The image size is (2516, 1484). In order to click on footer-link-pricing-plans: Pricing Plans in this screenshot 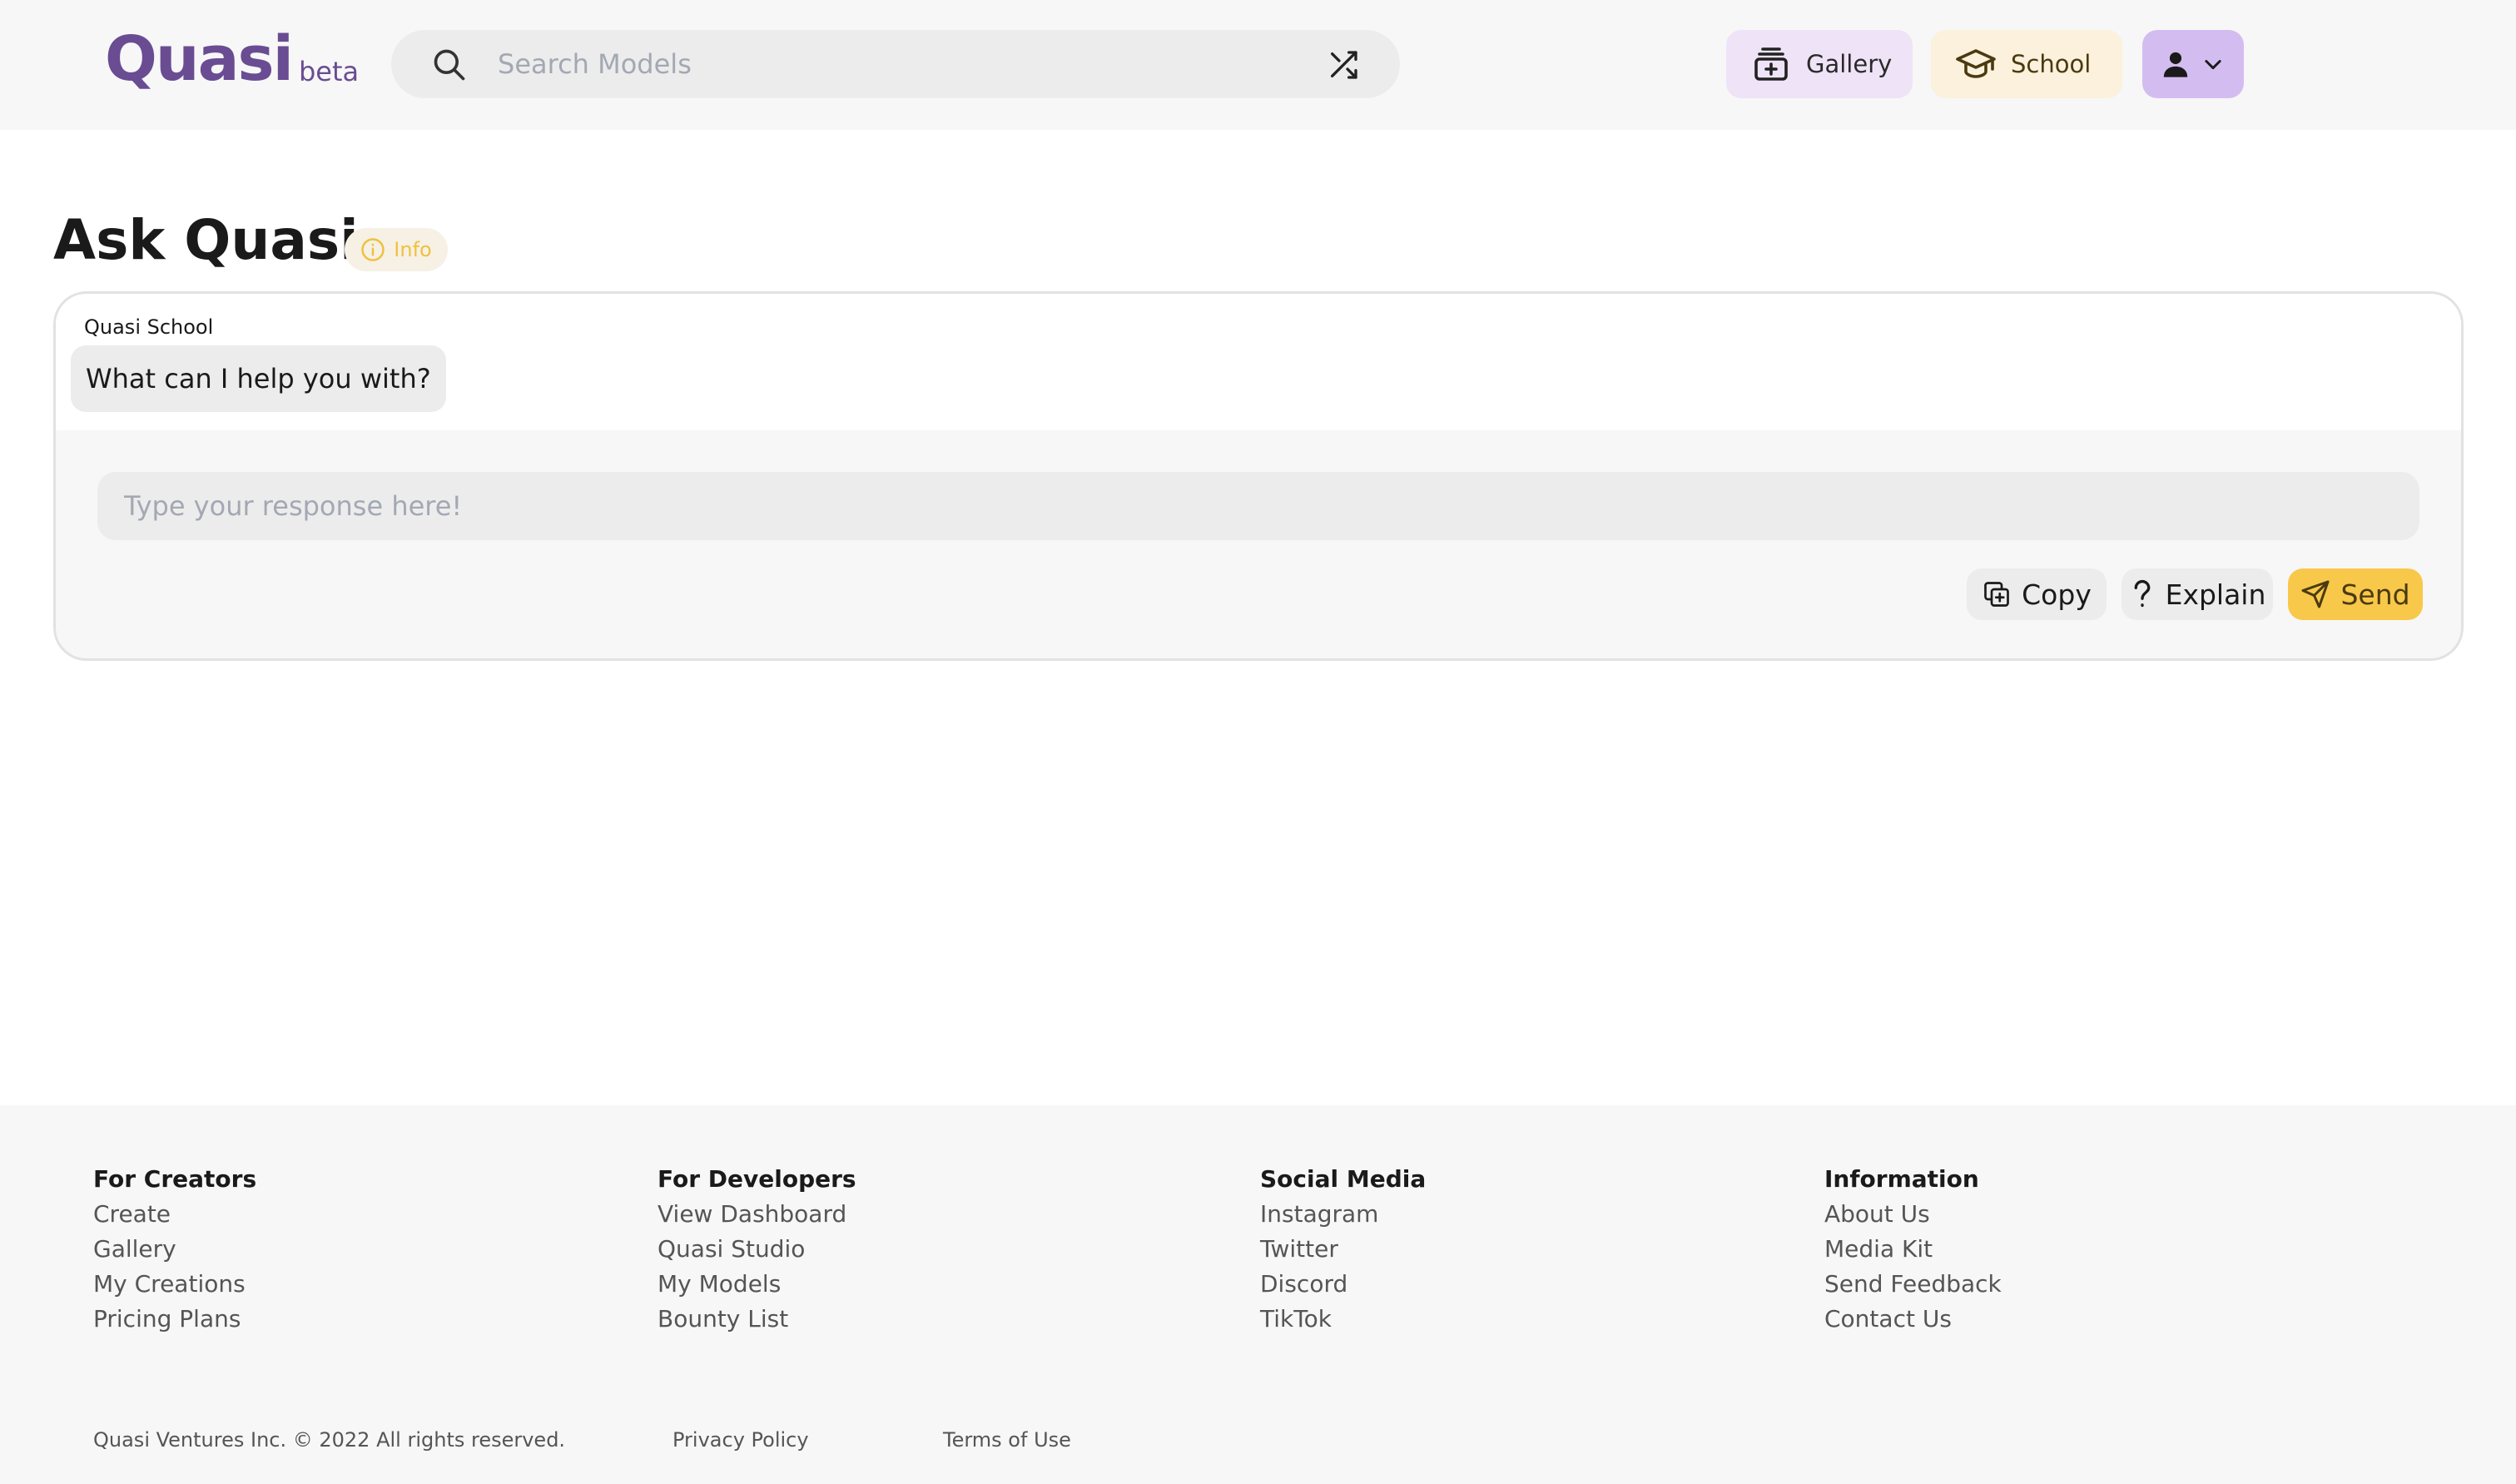, I will do `click(175, 1319)`.